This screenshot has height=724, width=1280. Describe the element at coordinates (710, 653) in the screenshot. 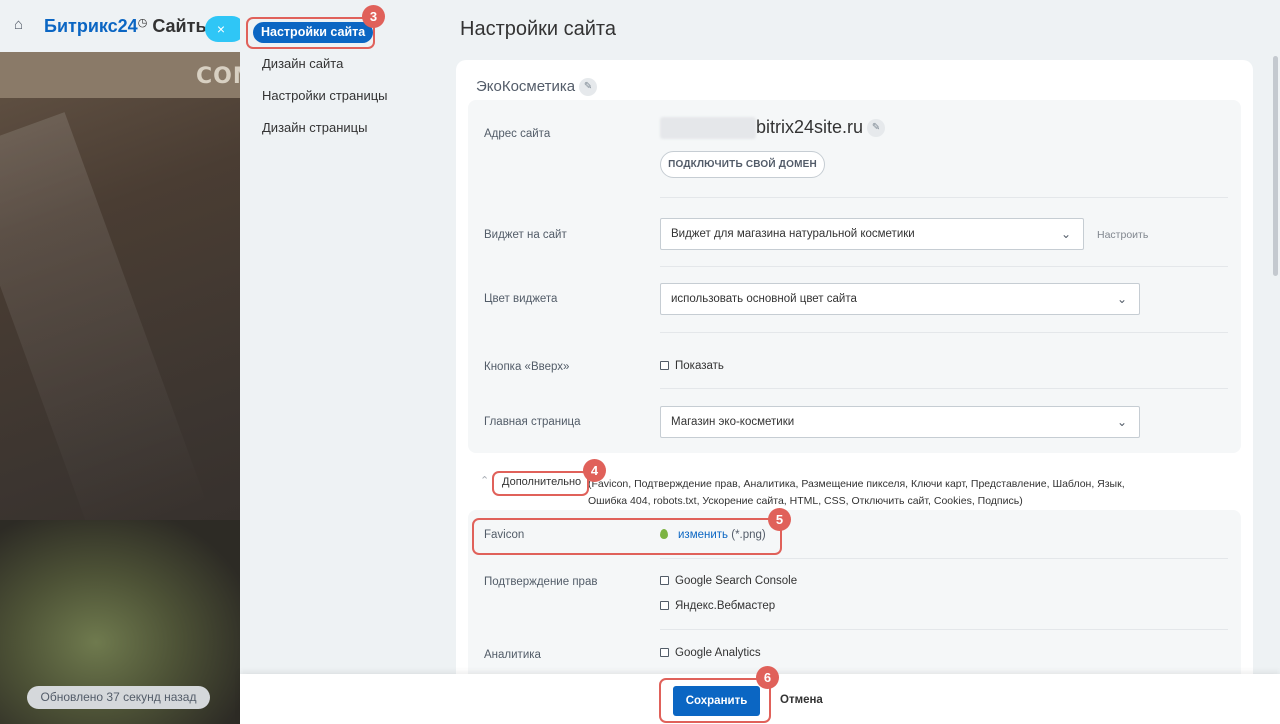

I see `google-analytics-checkbox: Google Analytics` at that location.